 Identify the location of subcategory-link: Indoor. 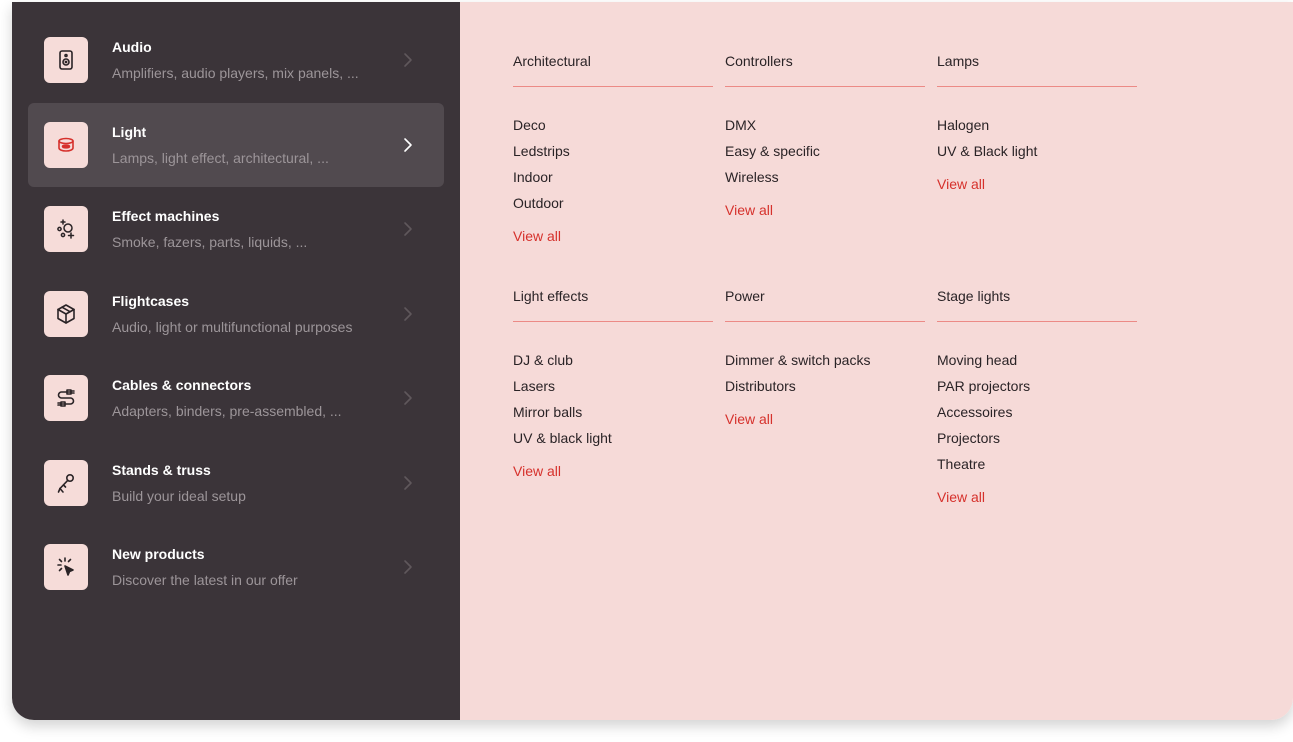
(613, 177).